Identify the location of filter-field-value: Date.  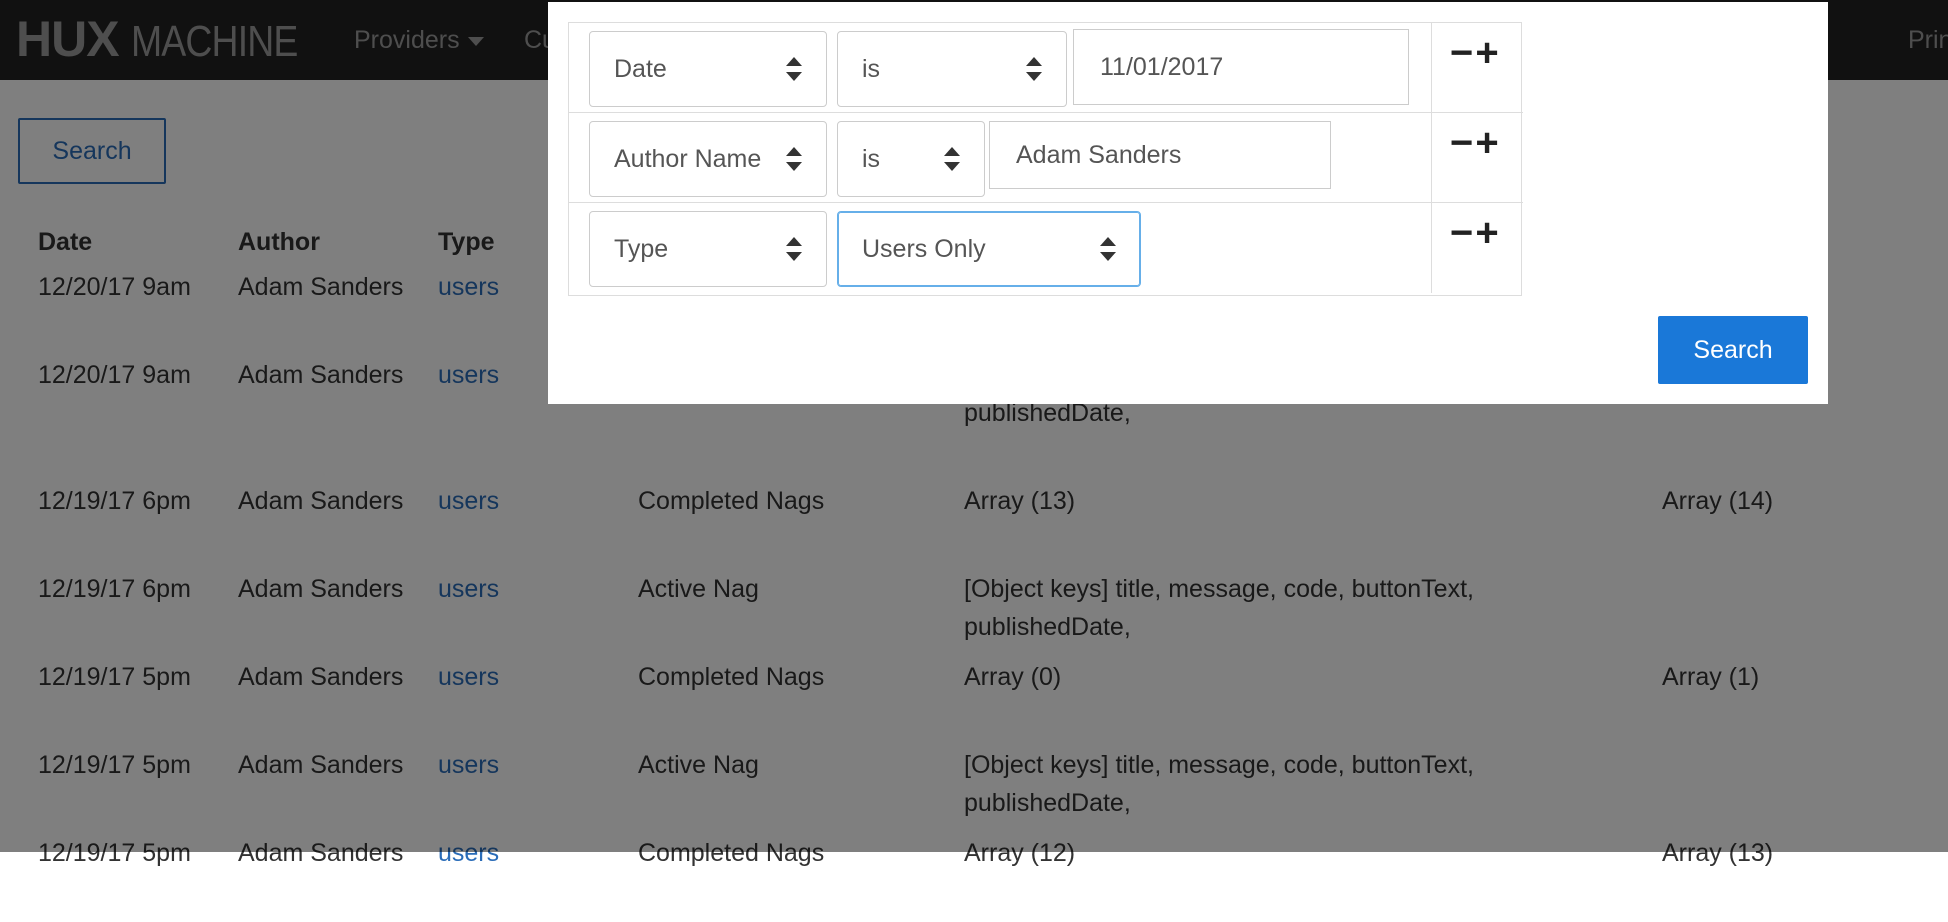
(640, 68).